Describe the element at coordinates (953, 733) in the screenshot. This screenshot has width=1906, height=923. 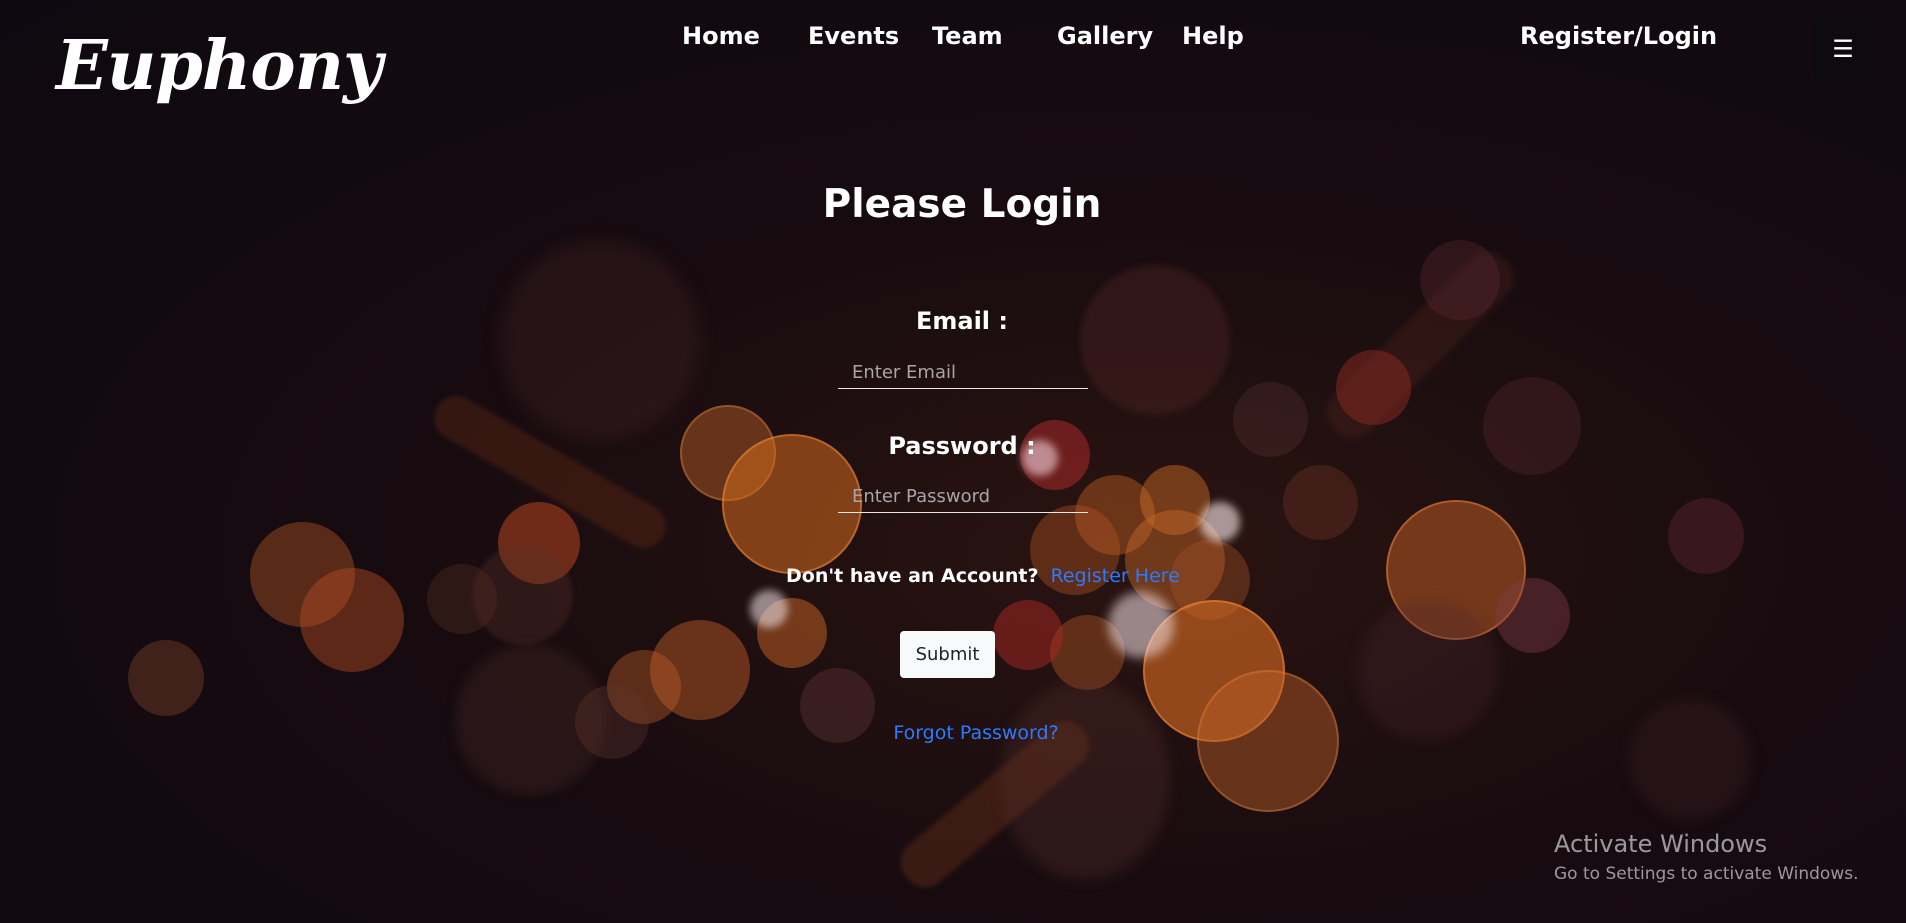
I see `forgot-password-link: Forgot Password?` at that location.